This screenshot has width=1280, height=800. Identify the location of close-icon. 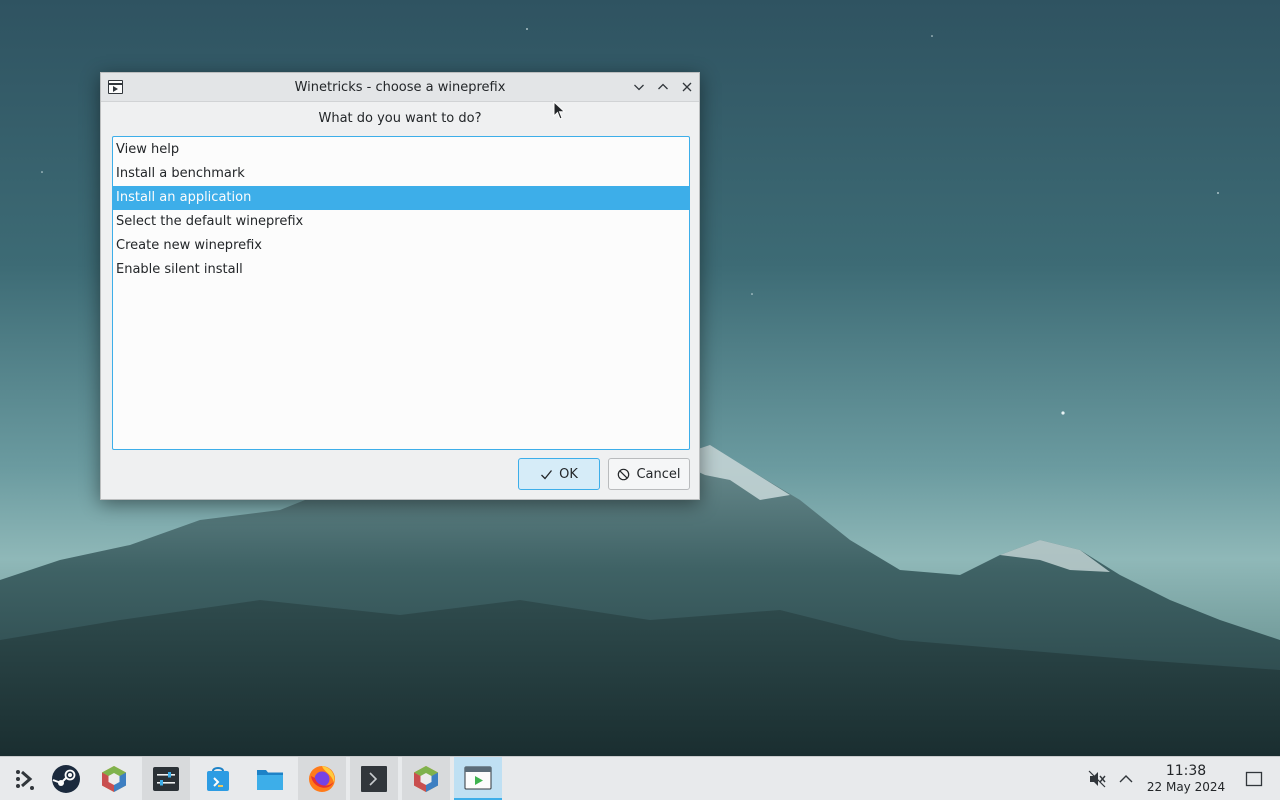
(687, 87).